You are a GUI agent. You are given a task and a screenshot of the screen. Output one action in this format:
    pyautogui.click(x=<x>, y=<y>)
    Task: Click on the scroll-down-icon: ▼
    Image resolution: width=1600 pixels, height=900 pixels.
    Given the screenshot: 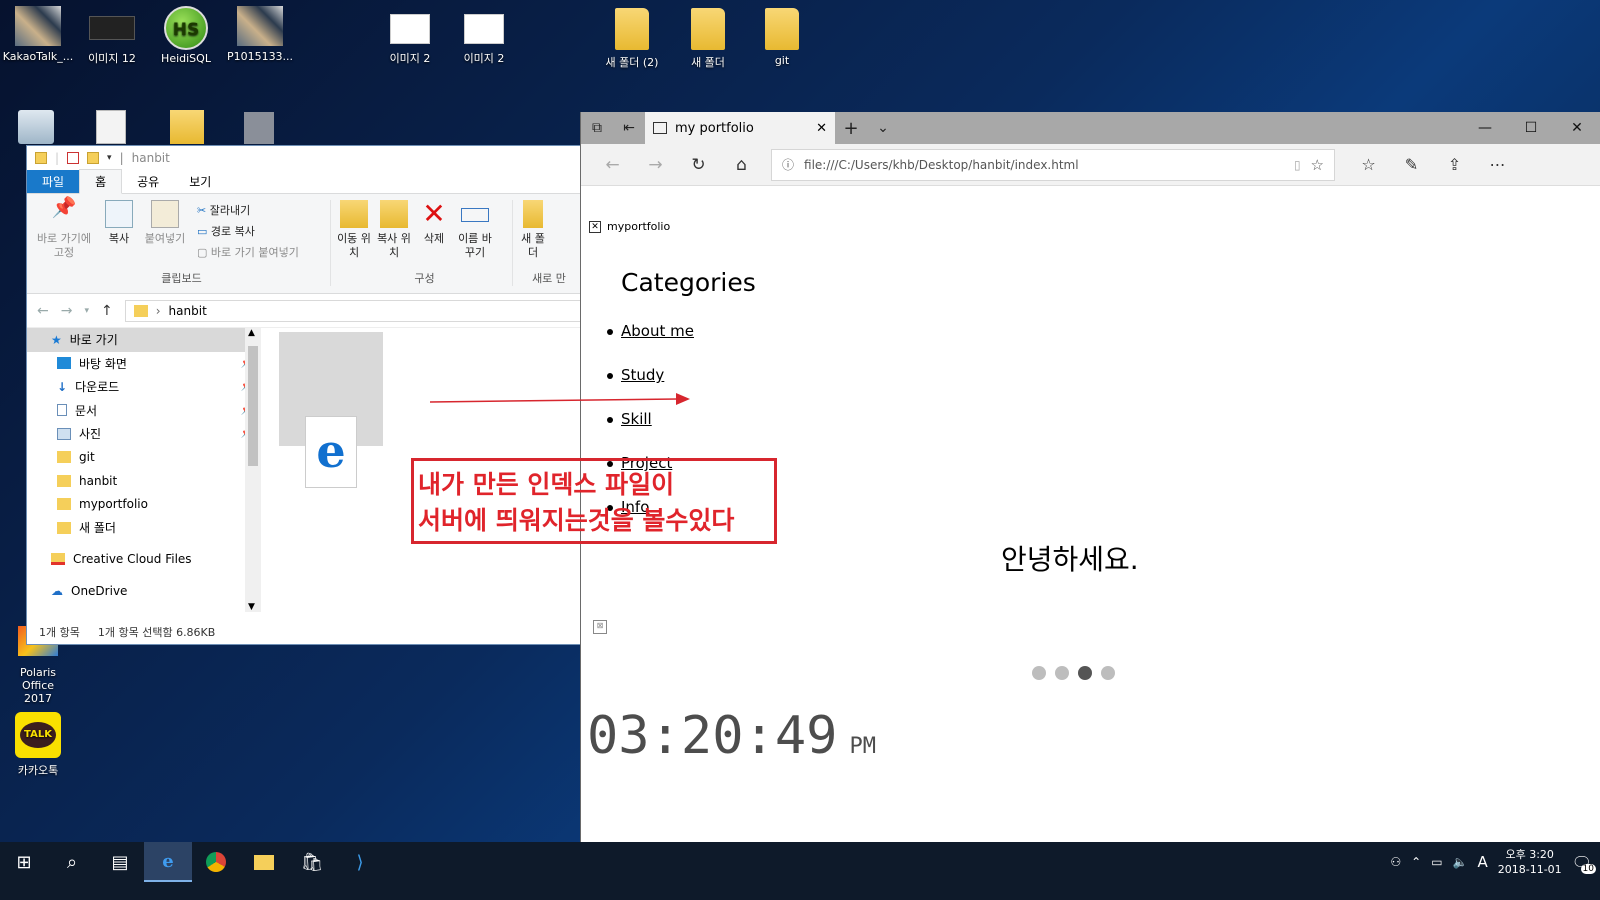 What is the action you would take?
    pyautogui.click(x=251, y=607)
    